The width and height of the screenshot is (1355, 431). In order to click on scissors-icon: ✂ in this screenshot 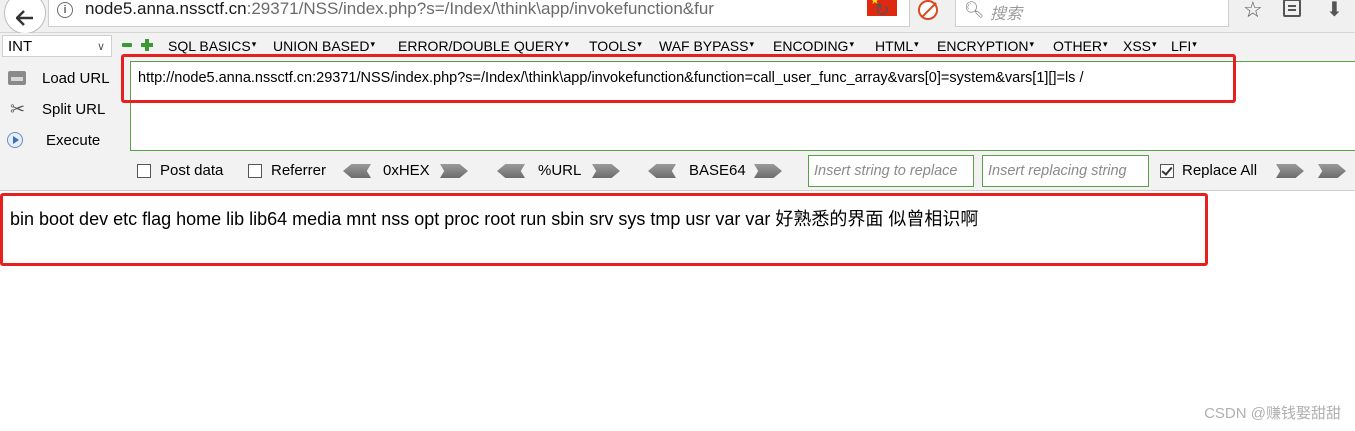, I will do `click(18, 109)`.